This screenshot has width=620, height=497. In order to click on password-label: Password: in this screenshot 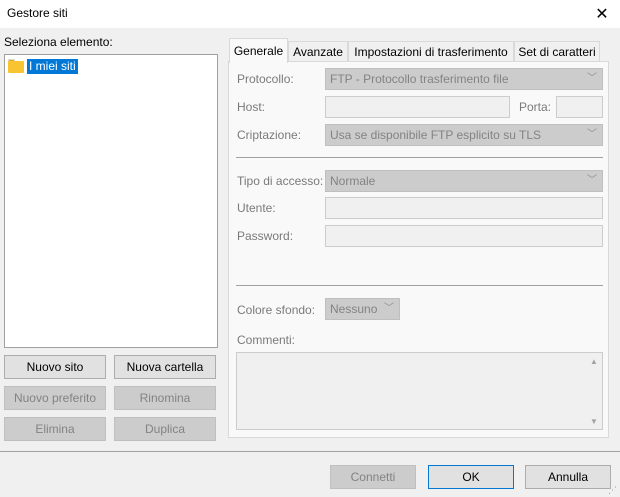, I will do `click(265, 236)`.